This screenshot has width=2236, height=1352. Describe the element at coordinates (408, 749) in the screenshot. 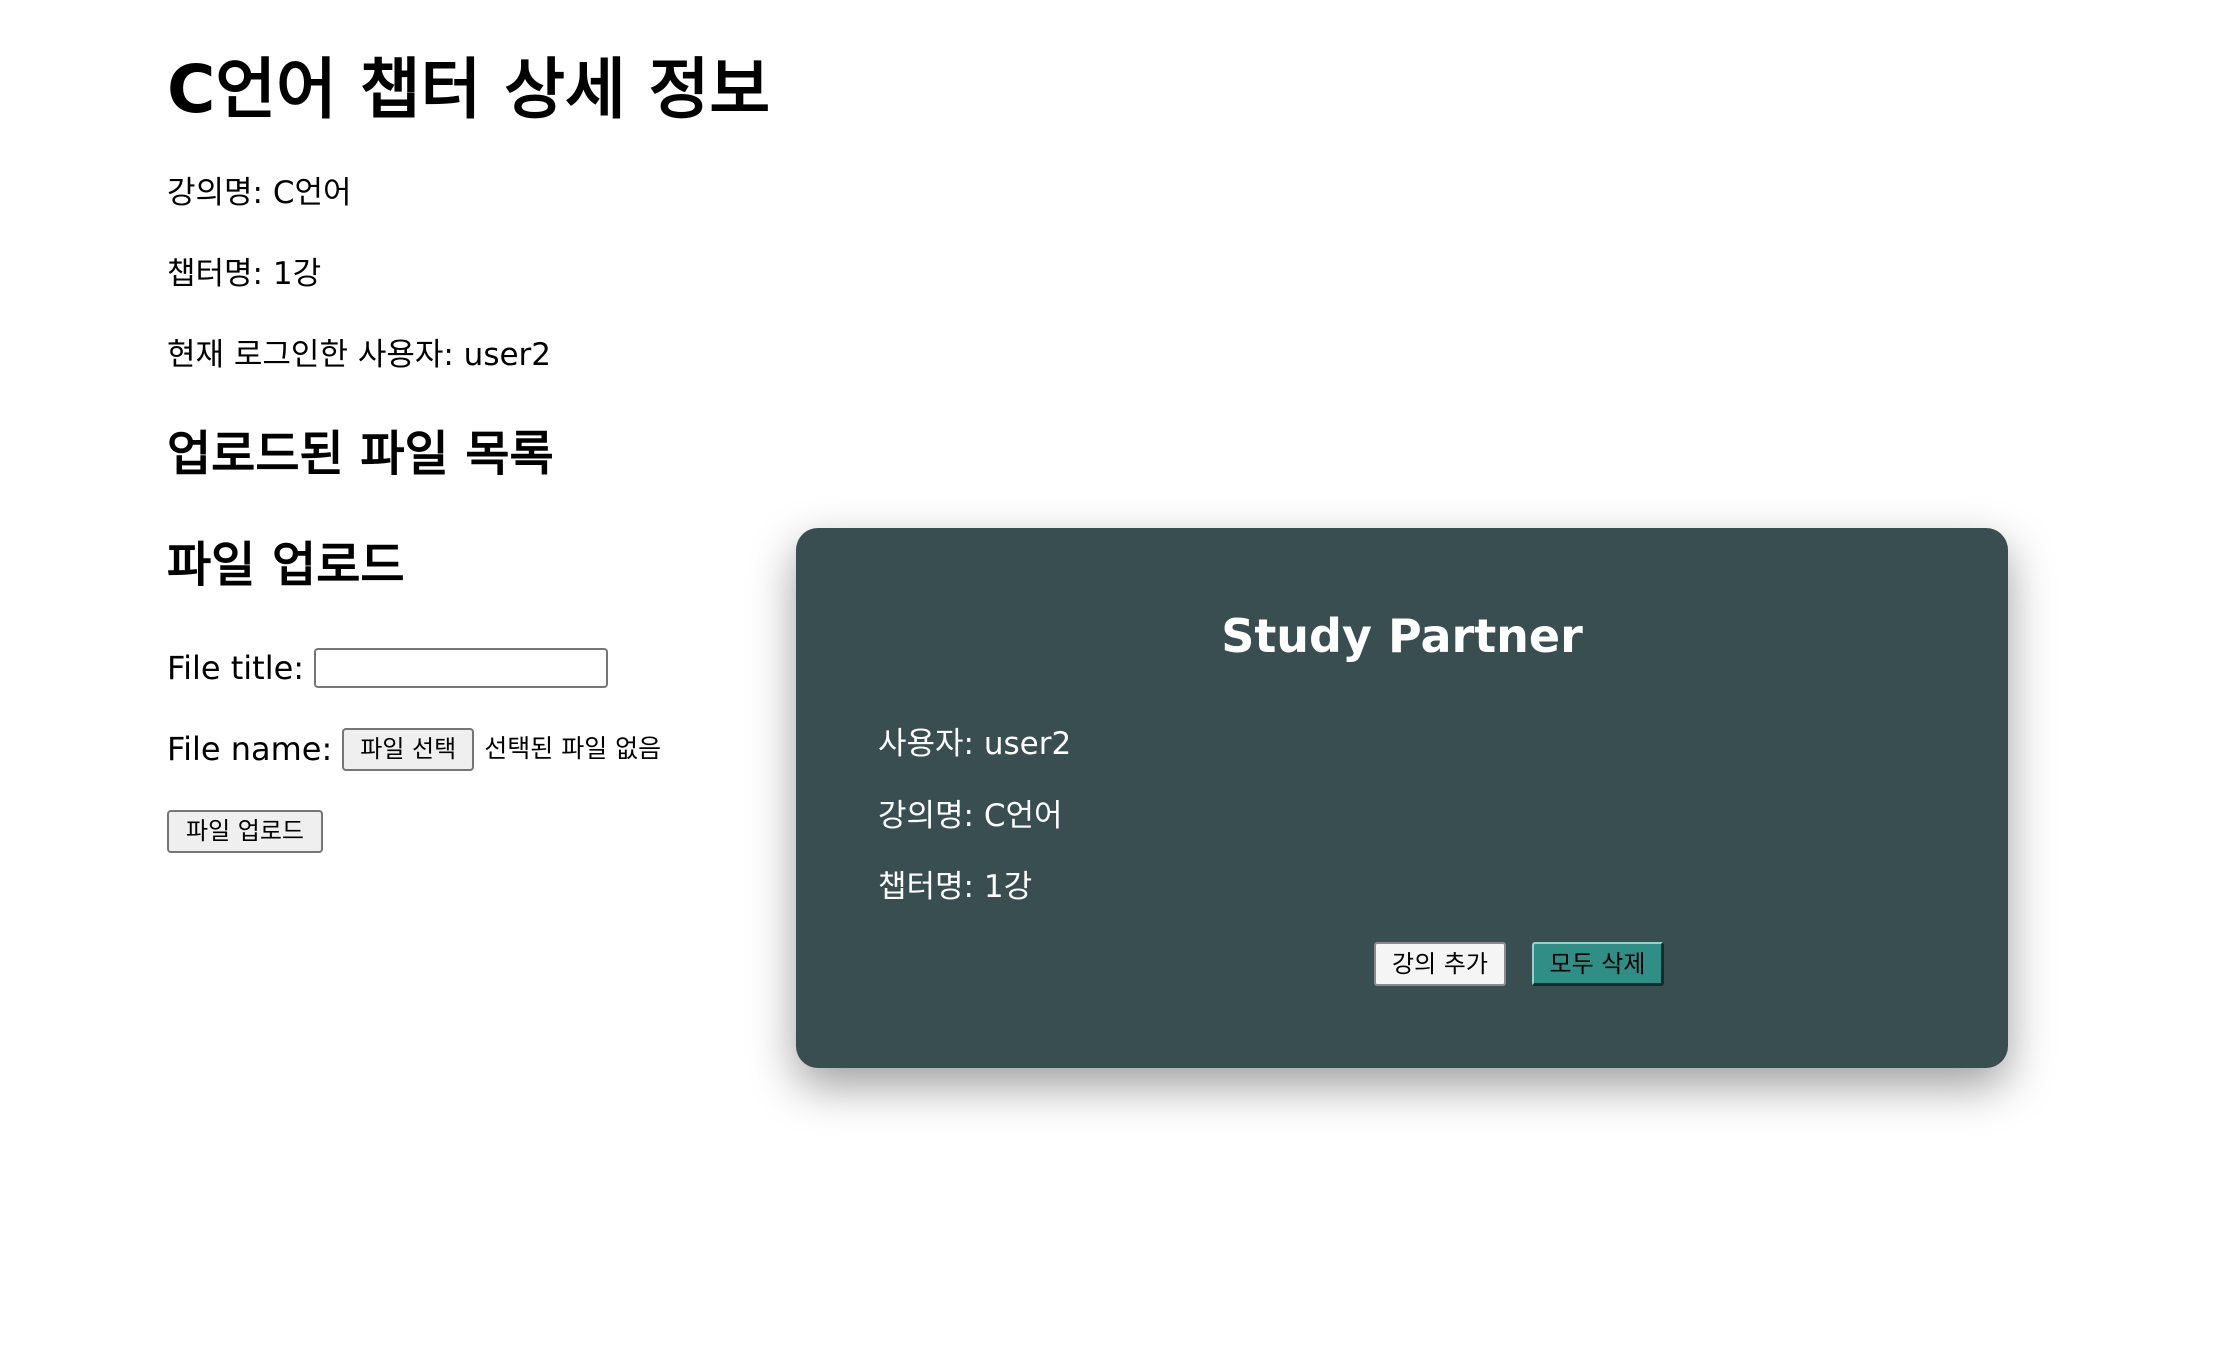

I see `choose-file-button: 파일 선택` at that location.